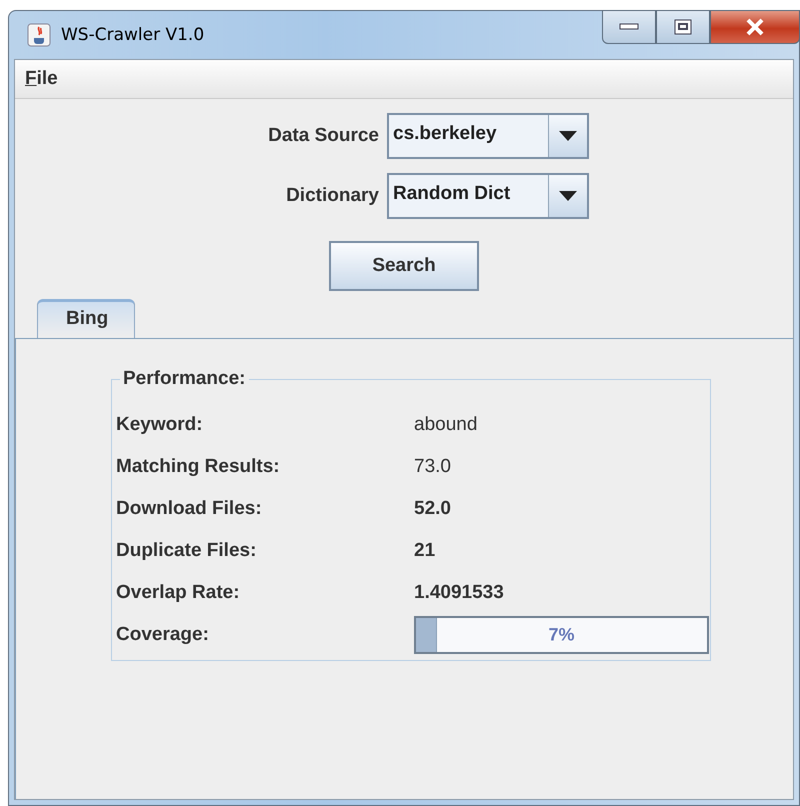 This screenshot has height=806, width=800. What do you see at coordinates (488, 136) in the screenshot?
I see `dropdown: cs.berkeley` at bounding box center [488, 136].